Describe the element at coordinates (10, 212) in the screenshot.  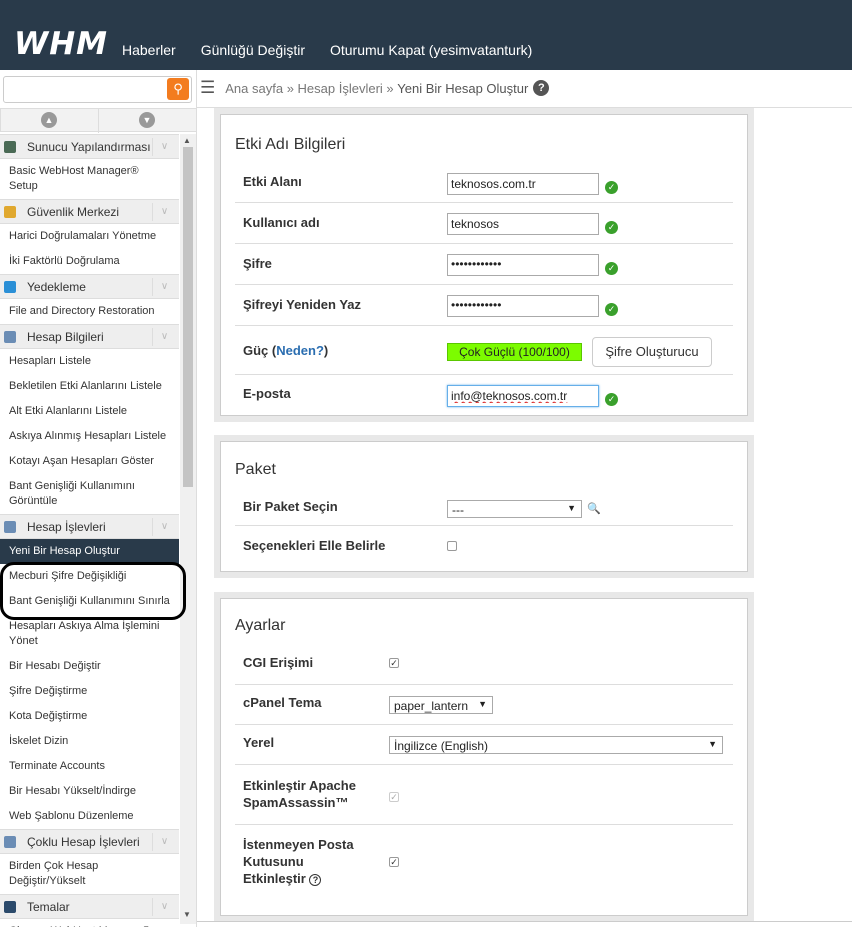
I see `lock-icon` at that location.